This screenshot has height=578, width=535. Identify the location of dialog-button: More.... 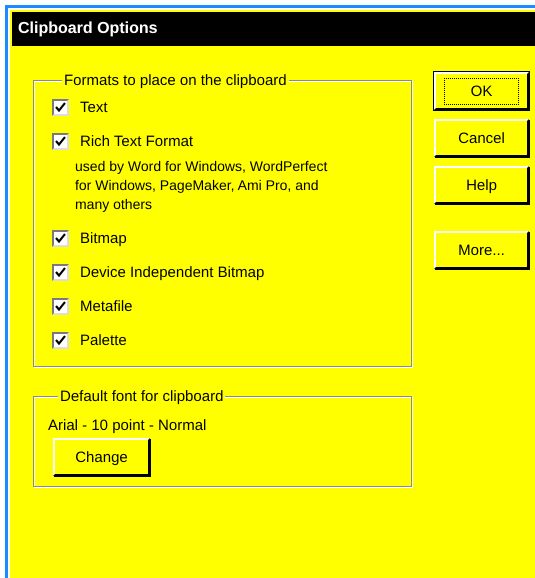
(481, 250).